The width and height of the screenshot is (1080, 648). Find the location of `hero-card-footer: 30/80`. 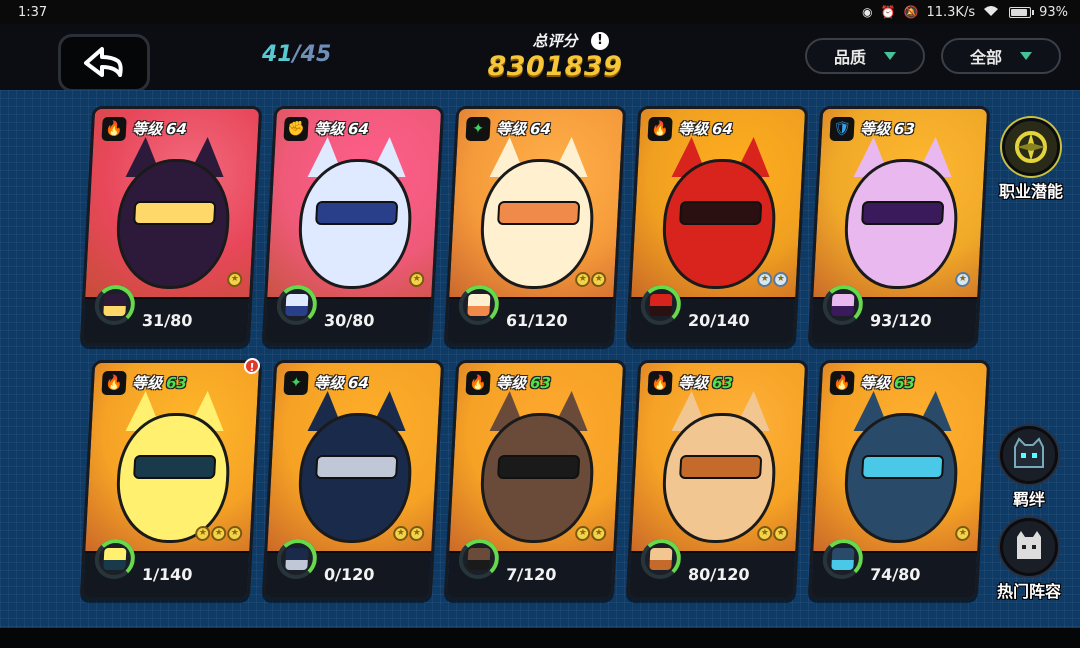

hero-card-footer: 30/80 is located at coordinates (348, 314).